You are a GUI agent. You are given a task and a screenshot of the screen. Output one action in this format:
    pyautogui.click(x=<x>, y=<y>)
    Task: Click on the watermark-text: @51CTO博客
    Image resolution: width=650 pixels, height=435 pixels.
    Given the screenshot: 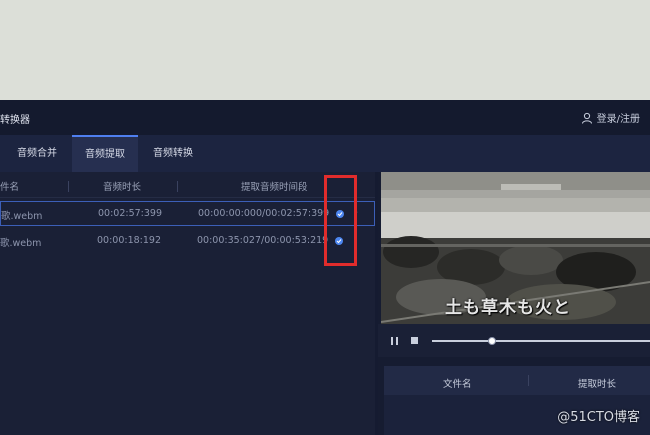 What is the action you would take?
    pyautogui.click(x=598, y=417)
    